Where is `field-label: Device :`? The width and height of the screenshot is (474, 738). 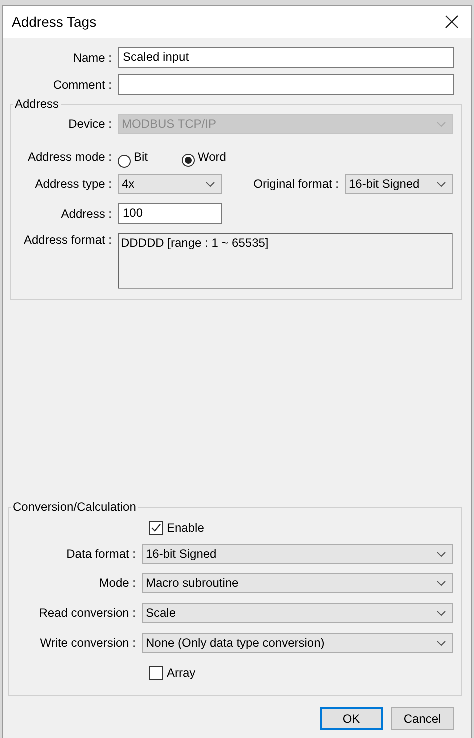 field-label: Device : is located at coordinates (90, 124).